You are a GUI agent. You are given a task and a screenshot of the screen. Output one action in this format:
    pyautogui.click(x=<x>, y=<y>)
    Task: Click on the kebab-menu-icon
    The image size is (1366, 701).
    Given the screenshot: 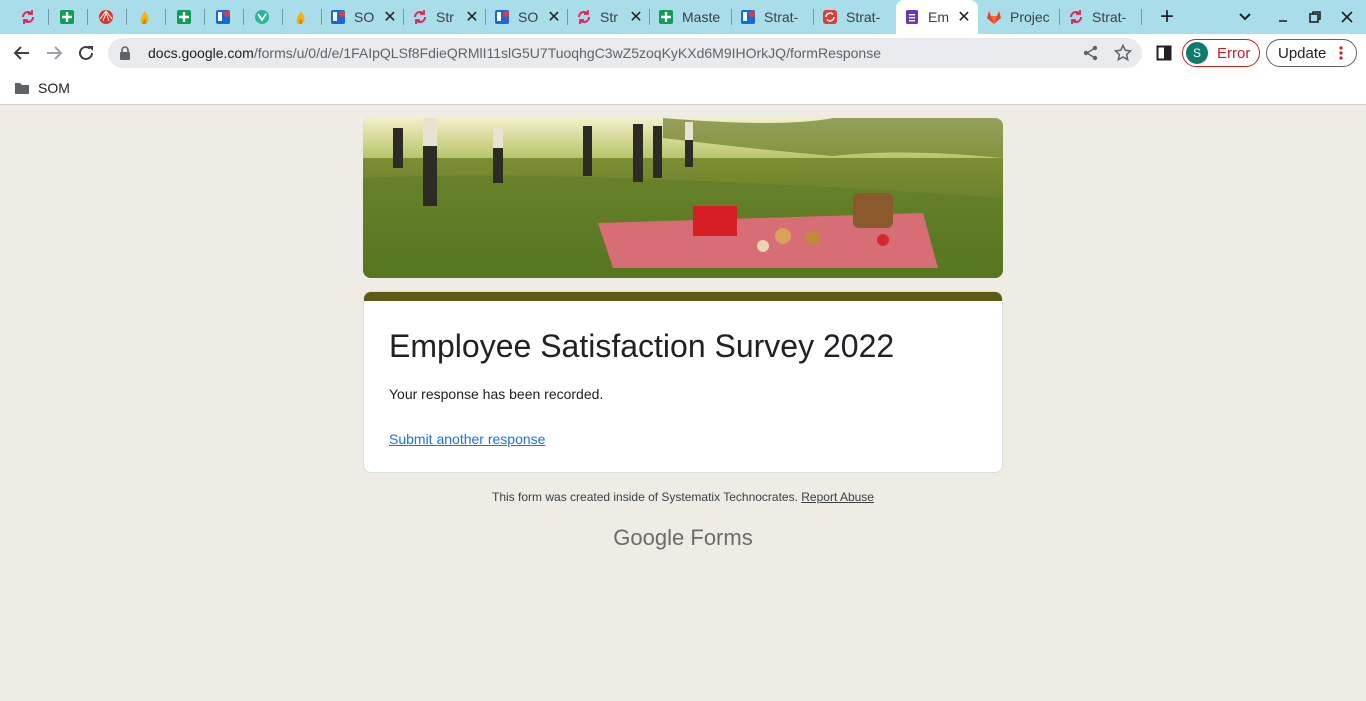 What is the action you would take?
    pyautogui.click(x=1341, y=53)
    